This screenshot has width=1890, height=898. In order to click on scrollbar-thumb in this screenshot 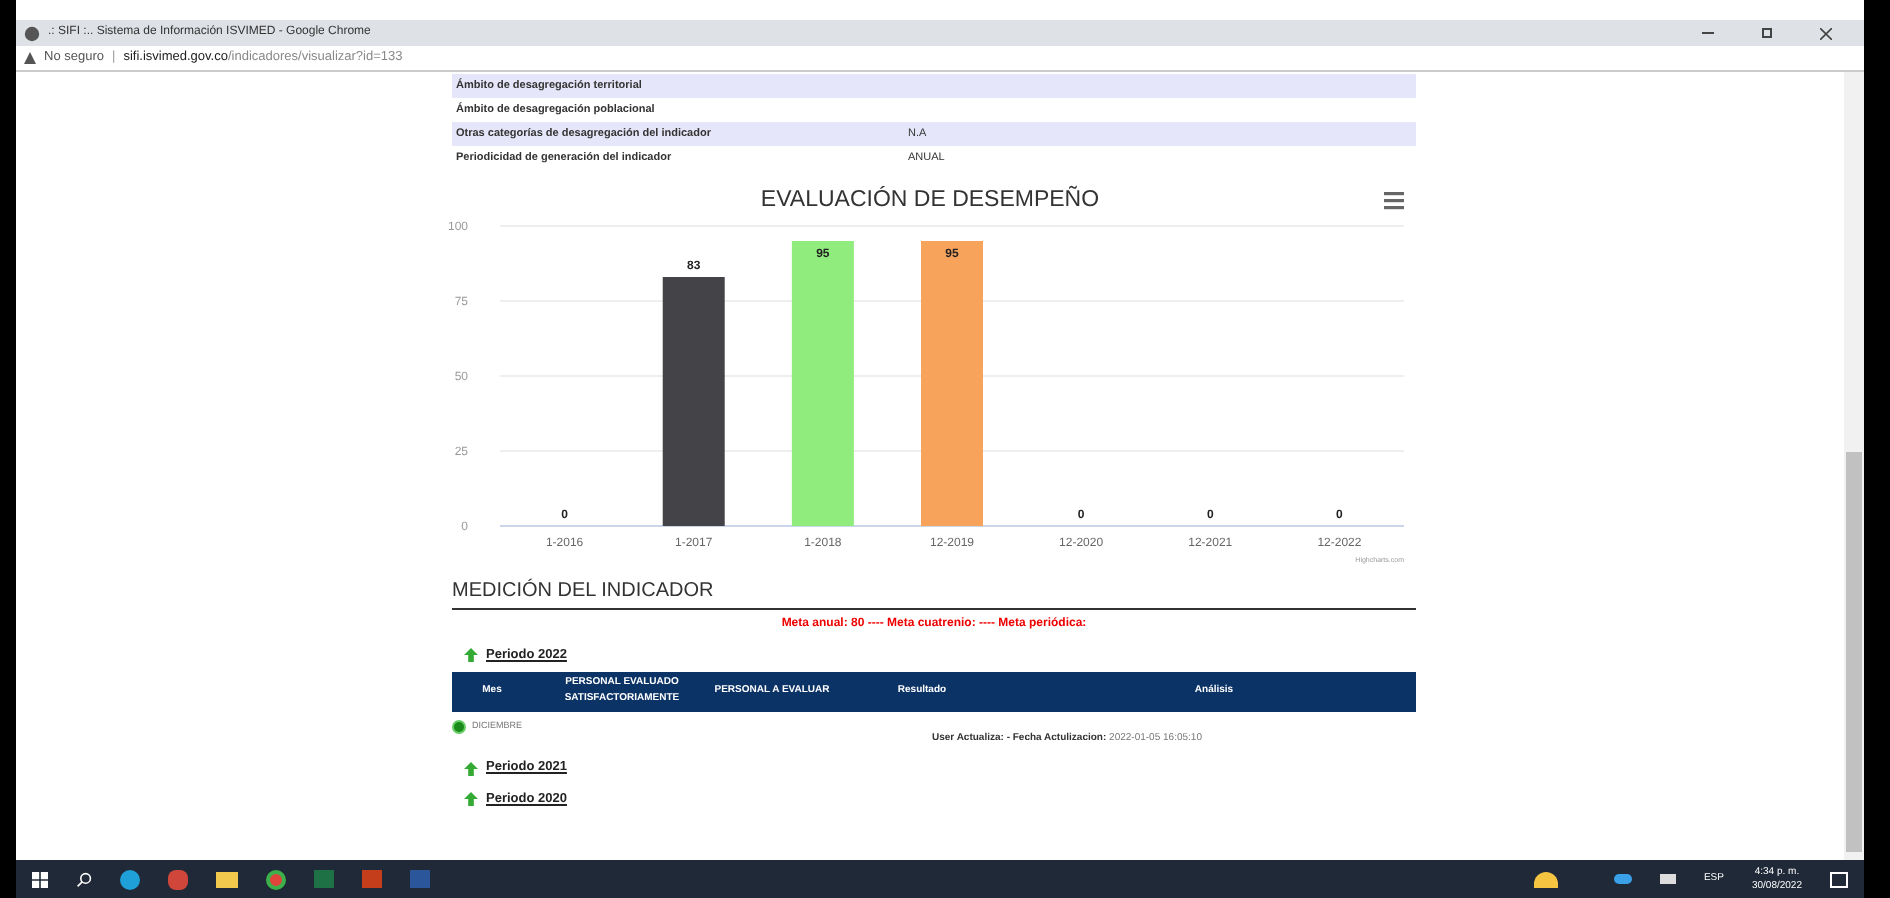, I will do `click(1854, 652)`.